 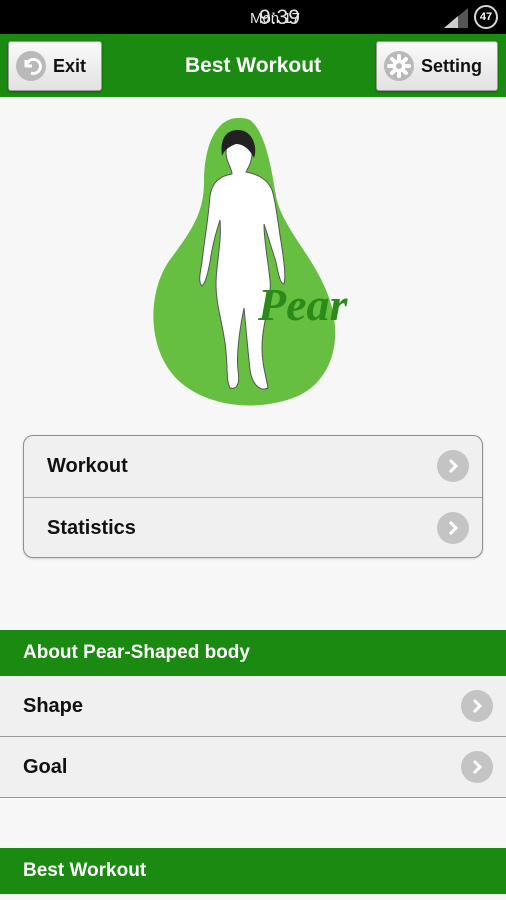 What do you see at coordinates (253, 653) in the screenshot?
I see `about-section-header: About Pear-Shaped body` at bounding box center [253, 653].